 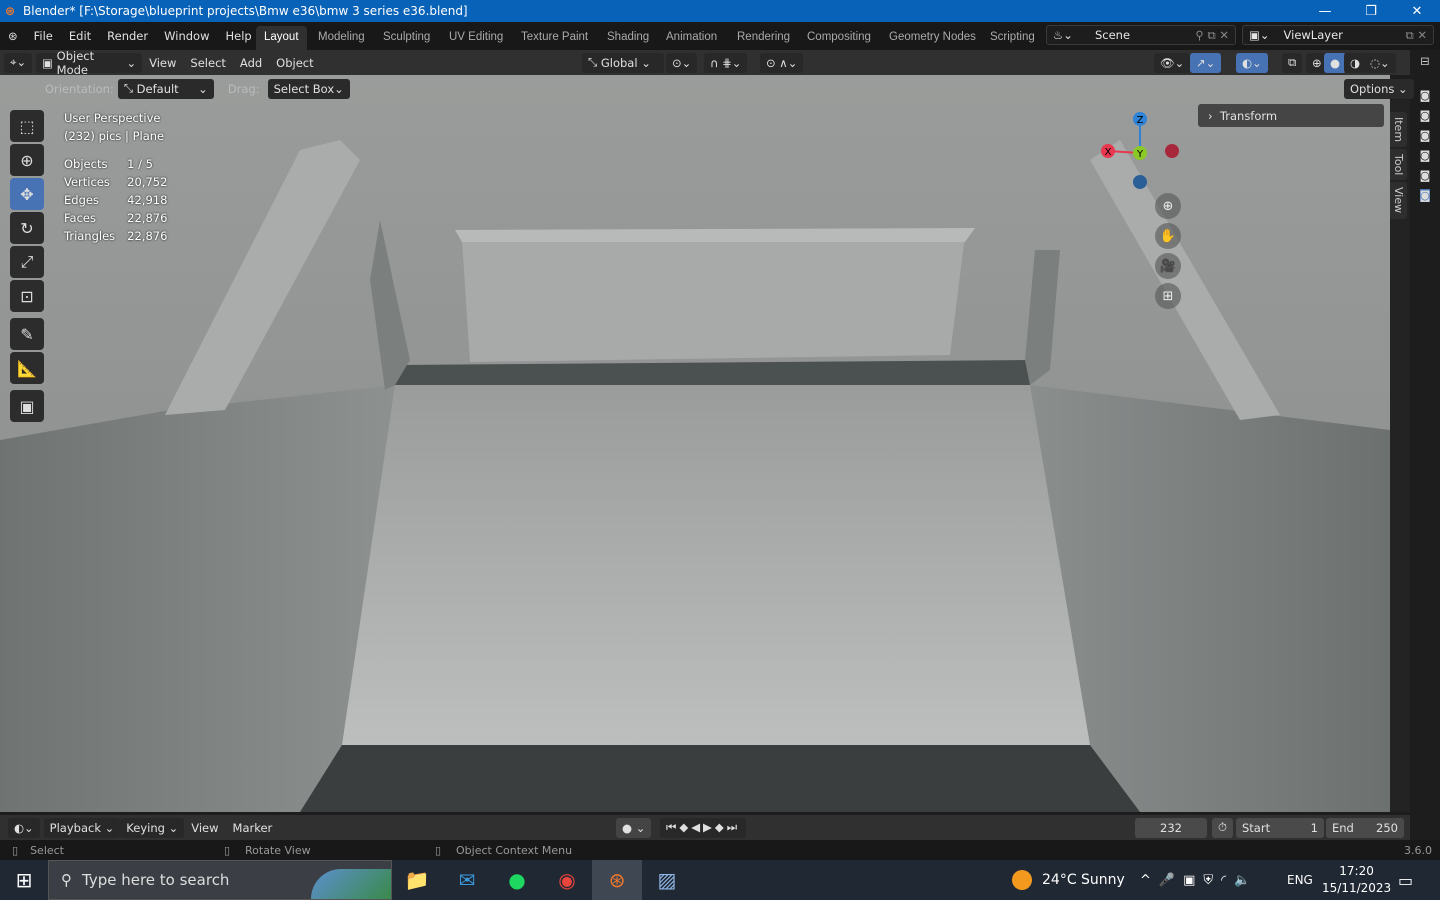 I want to click on rotate-tool-icon: ↻, so click(x=27, y=228).